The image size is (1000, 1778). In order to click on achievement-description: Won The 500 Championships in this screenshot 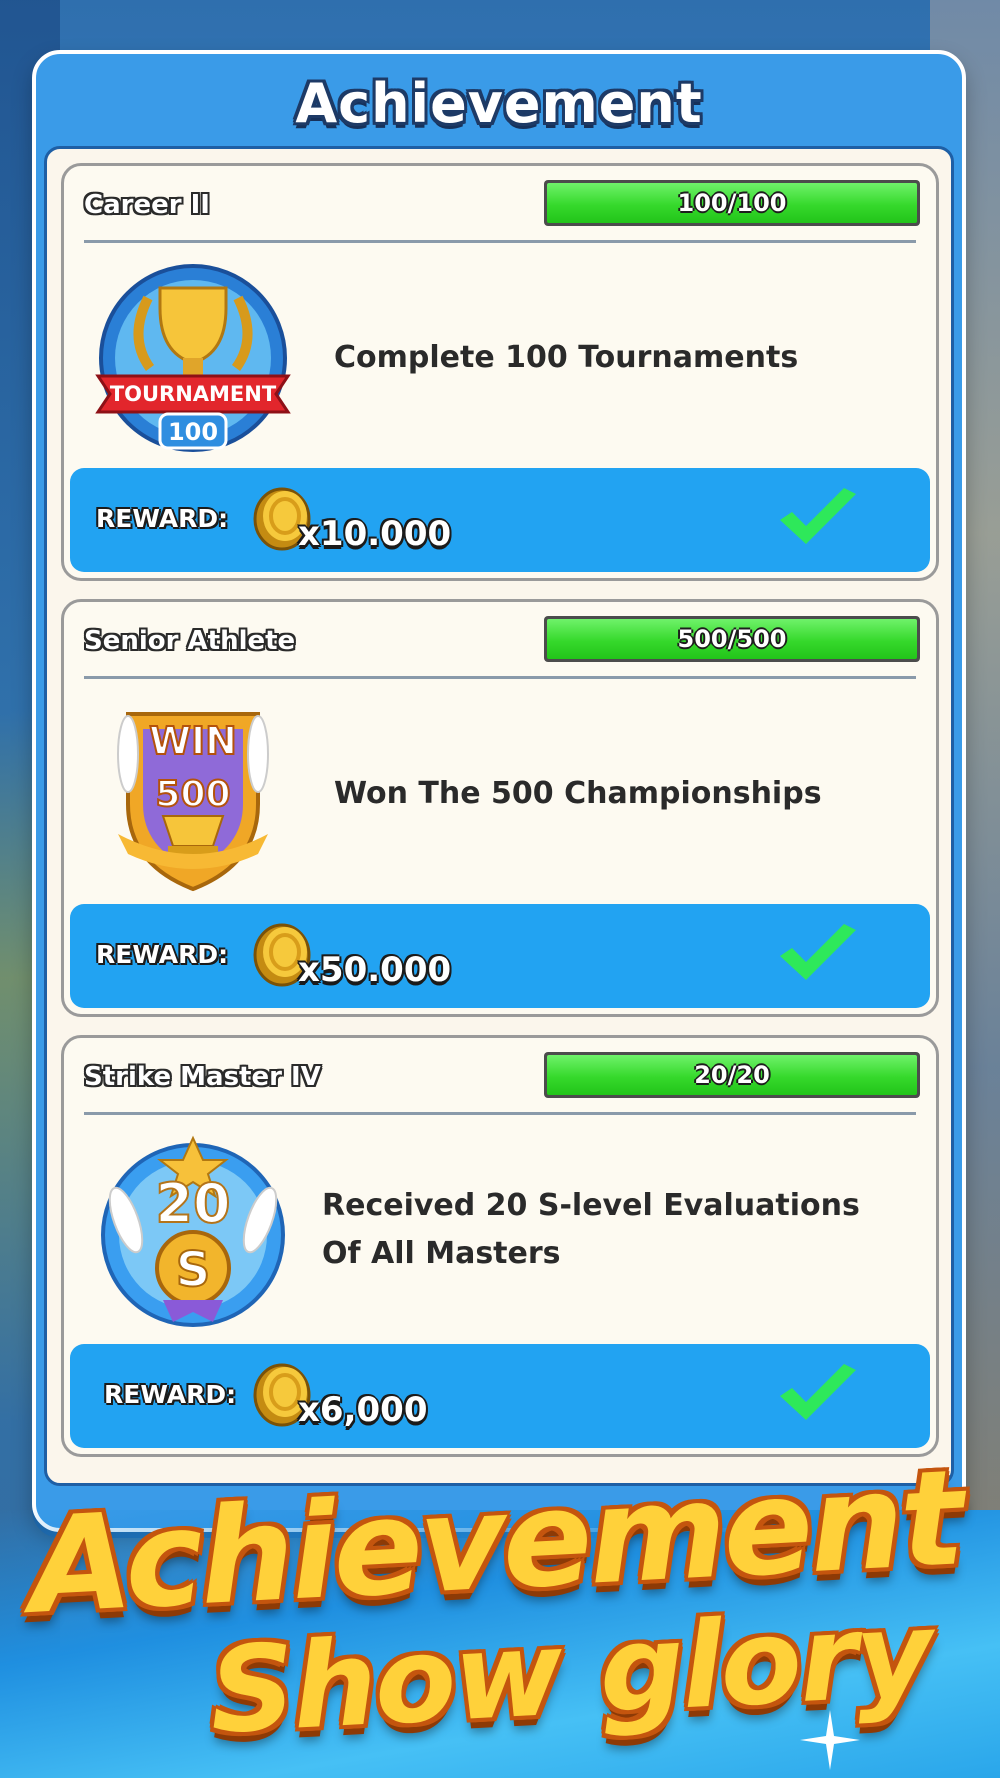, I will do `click(578, 793)`.